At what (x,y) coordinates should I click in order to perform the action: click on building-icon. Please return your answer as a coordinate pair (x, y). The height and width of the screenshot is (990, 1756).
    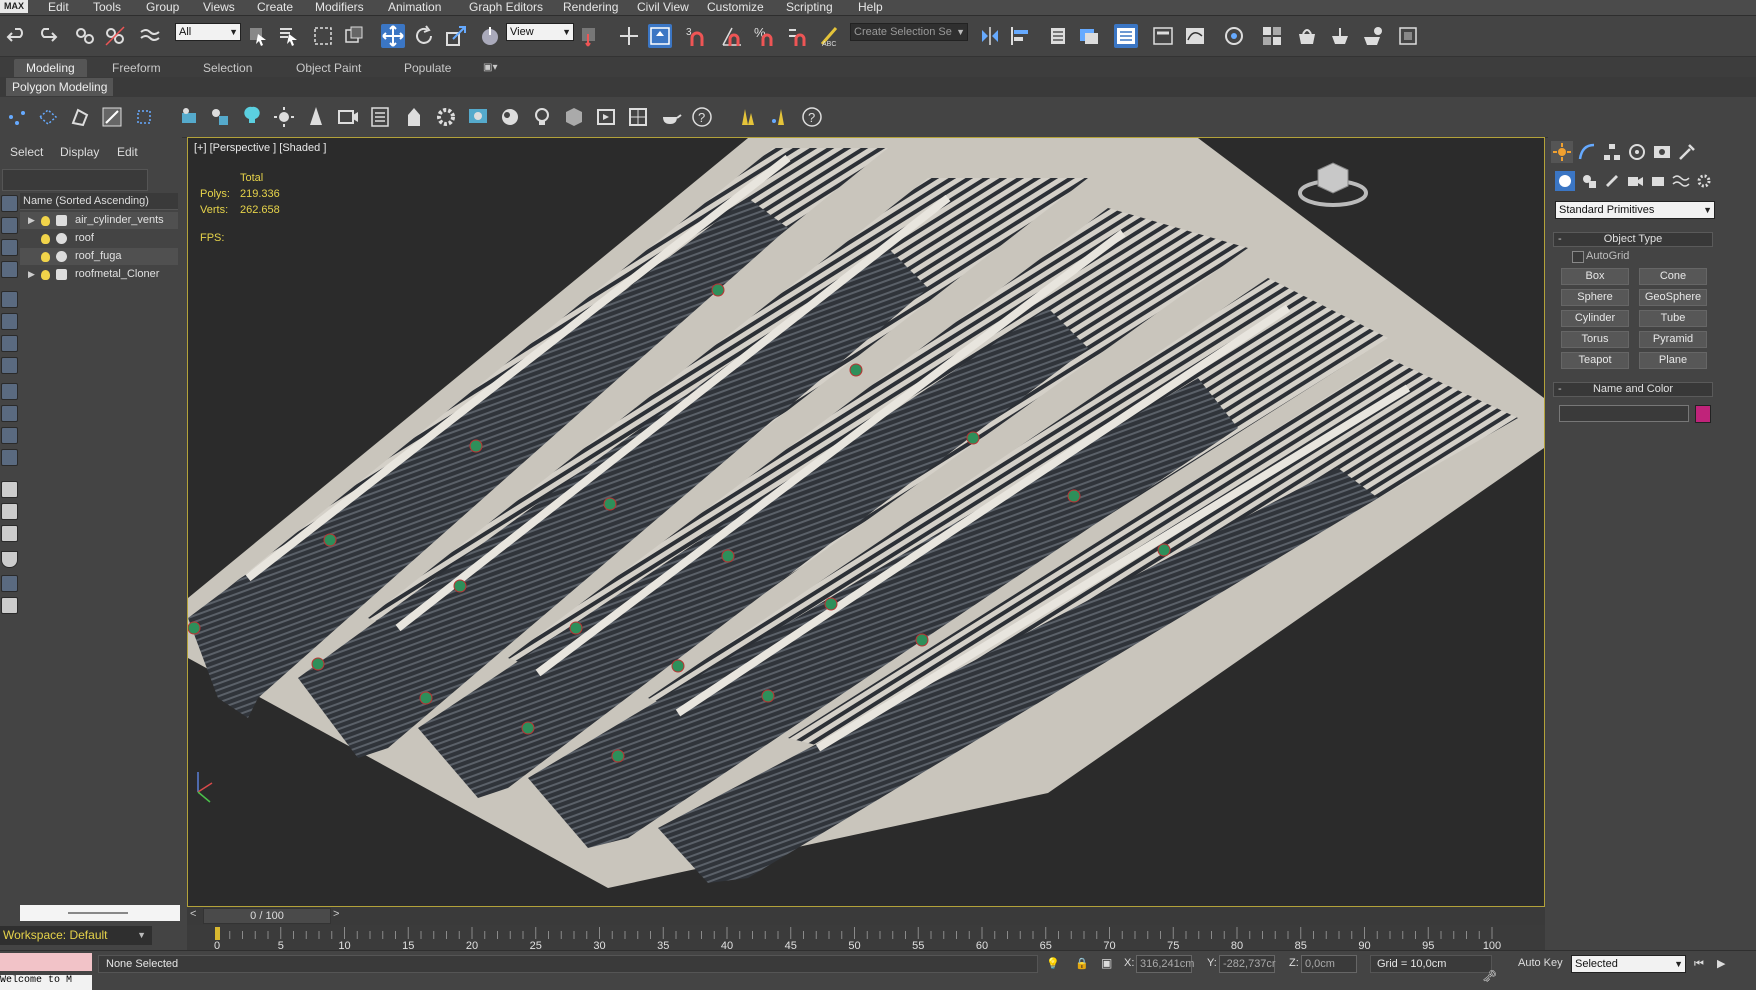
    Looking at the image, I should click on (414, 117).